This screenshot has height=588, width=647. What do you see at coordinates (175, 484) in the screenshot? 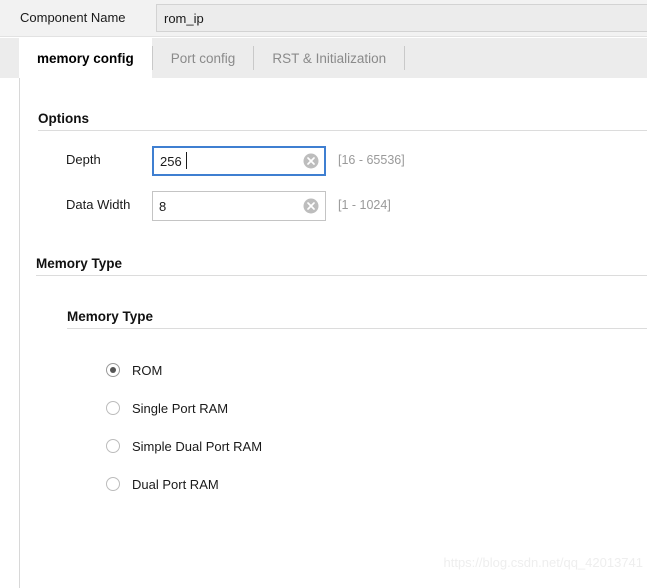
I see `radio-label: Dual Port RAM` at bounding box center [175, 484].